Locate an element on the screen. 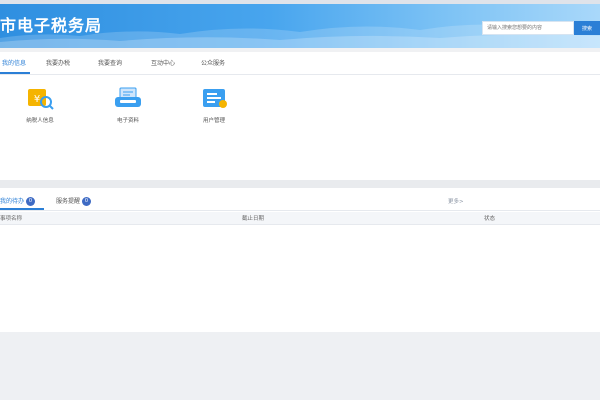  column-header-status: 状态 is located at coordinates (490, 219).